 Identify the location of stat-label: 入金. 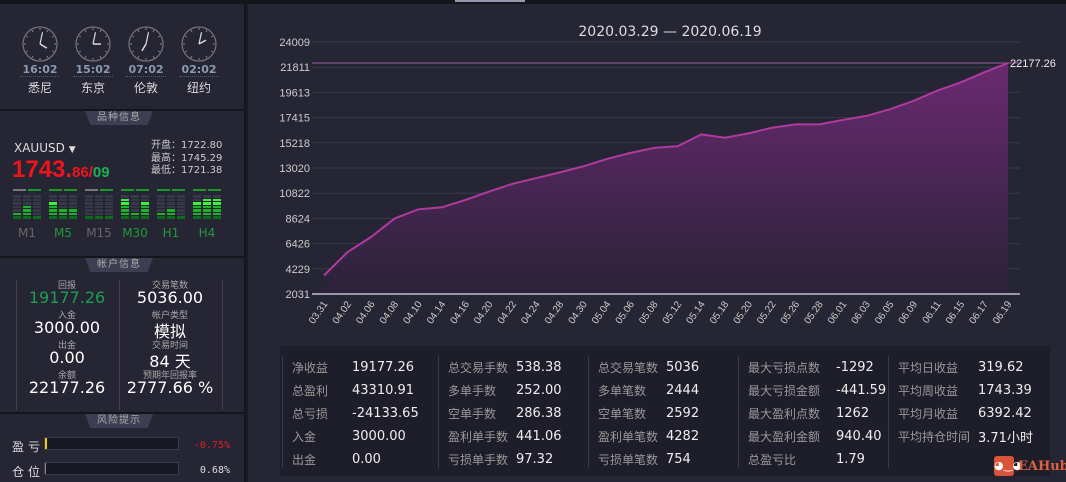
(304, 437).